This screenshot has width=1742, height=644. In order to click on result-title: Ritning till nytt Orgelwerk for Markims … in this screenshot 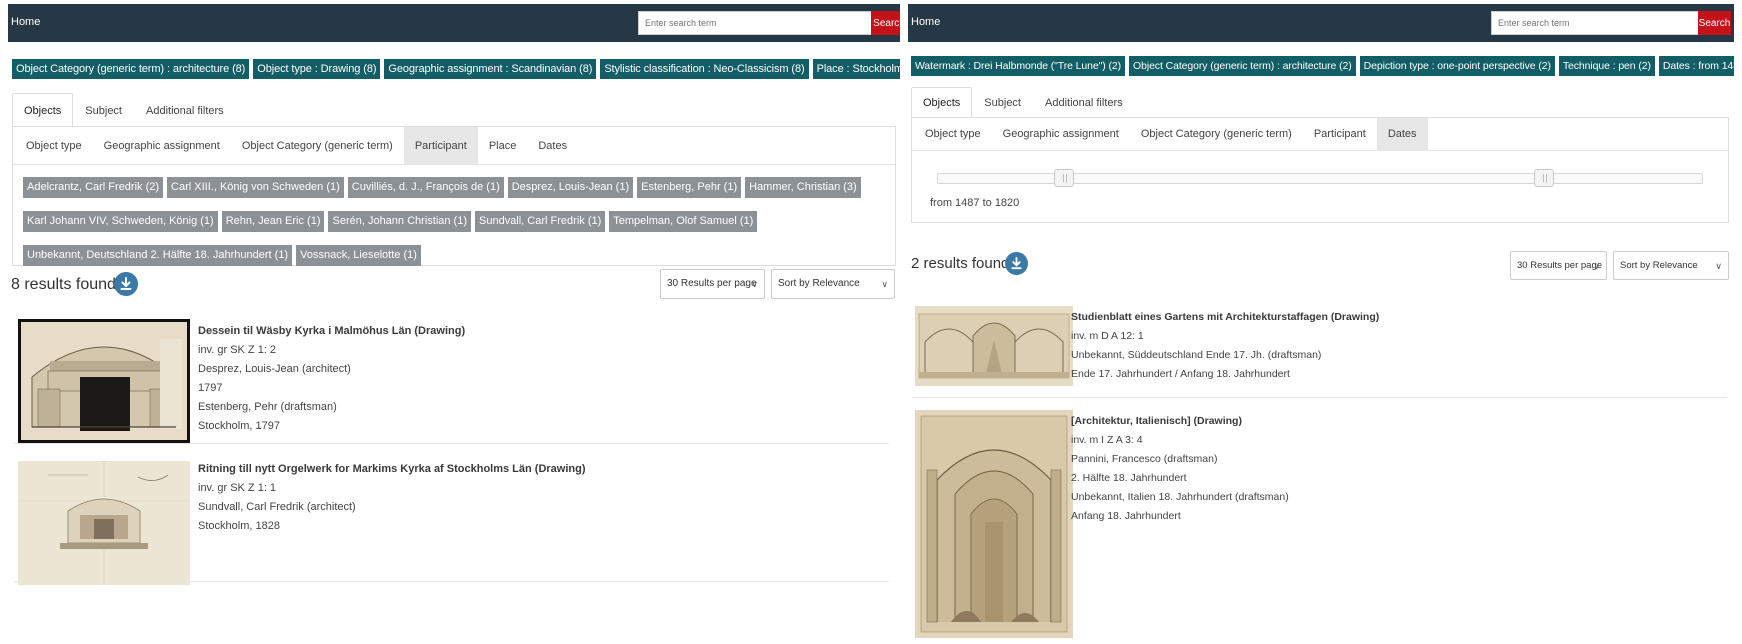, I will do `click(392, 469)`.